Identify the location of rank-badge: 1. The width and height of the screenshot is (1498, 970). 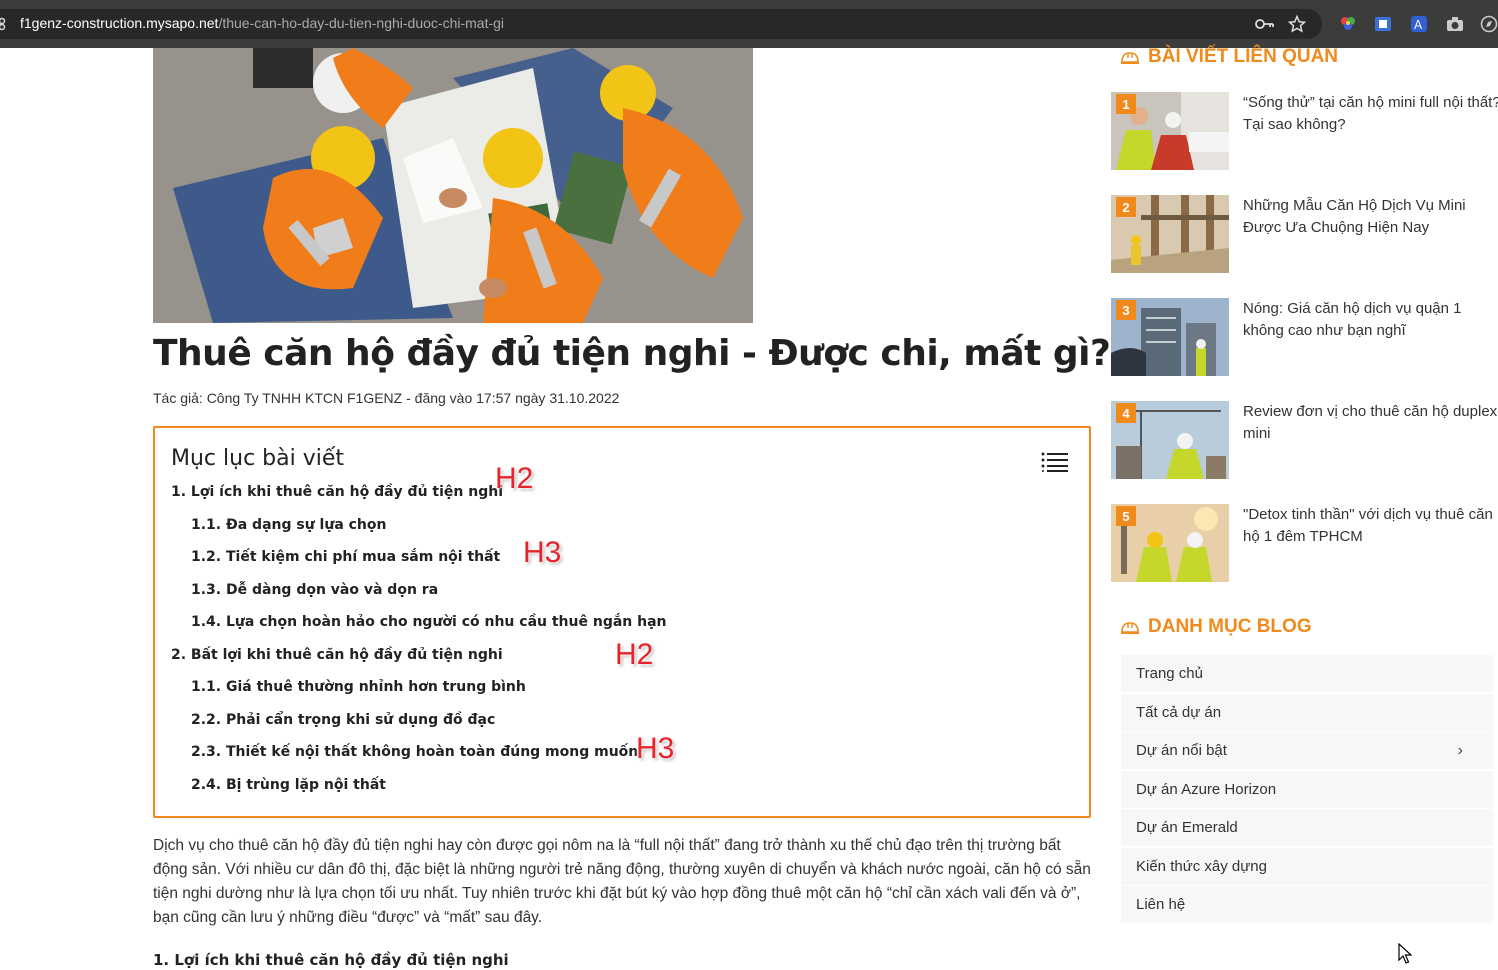
(1126, 104).